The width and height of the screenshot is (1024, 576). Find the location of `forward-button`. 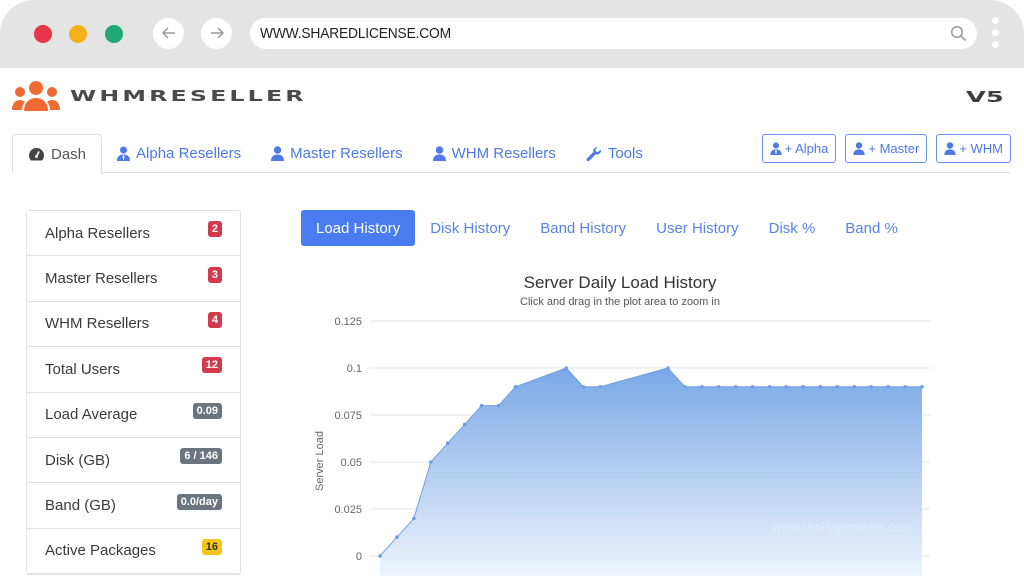

forward-button is located at coordinates (216, 33).